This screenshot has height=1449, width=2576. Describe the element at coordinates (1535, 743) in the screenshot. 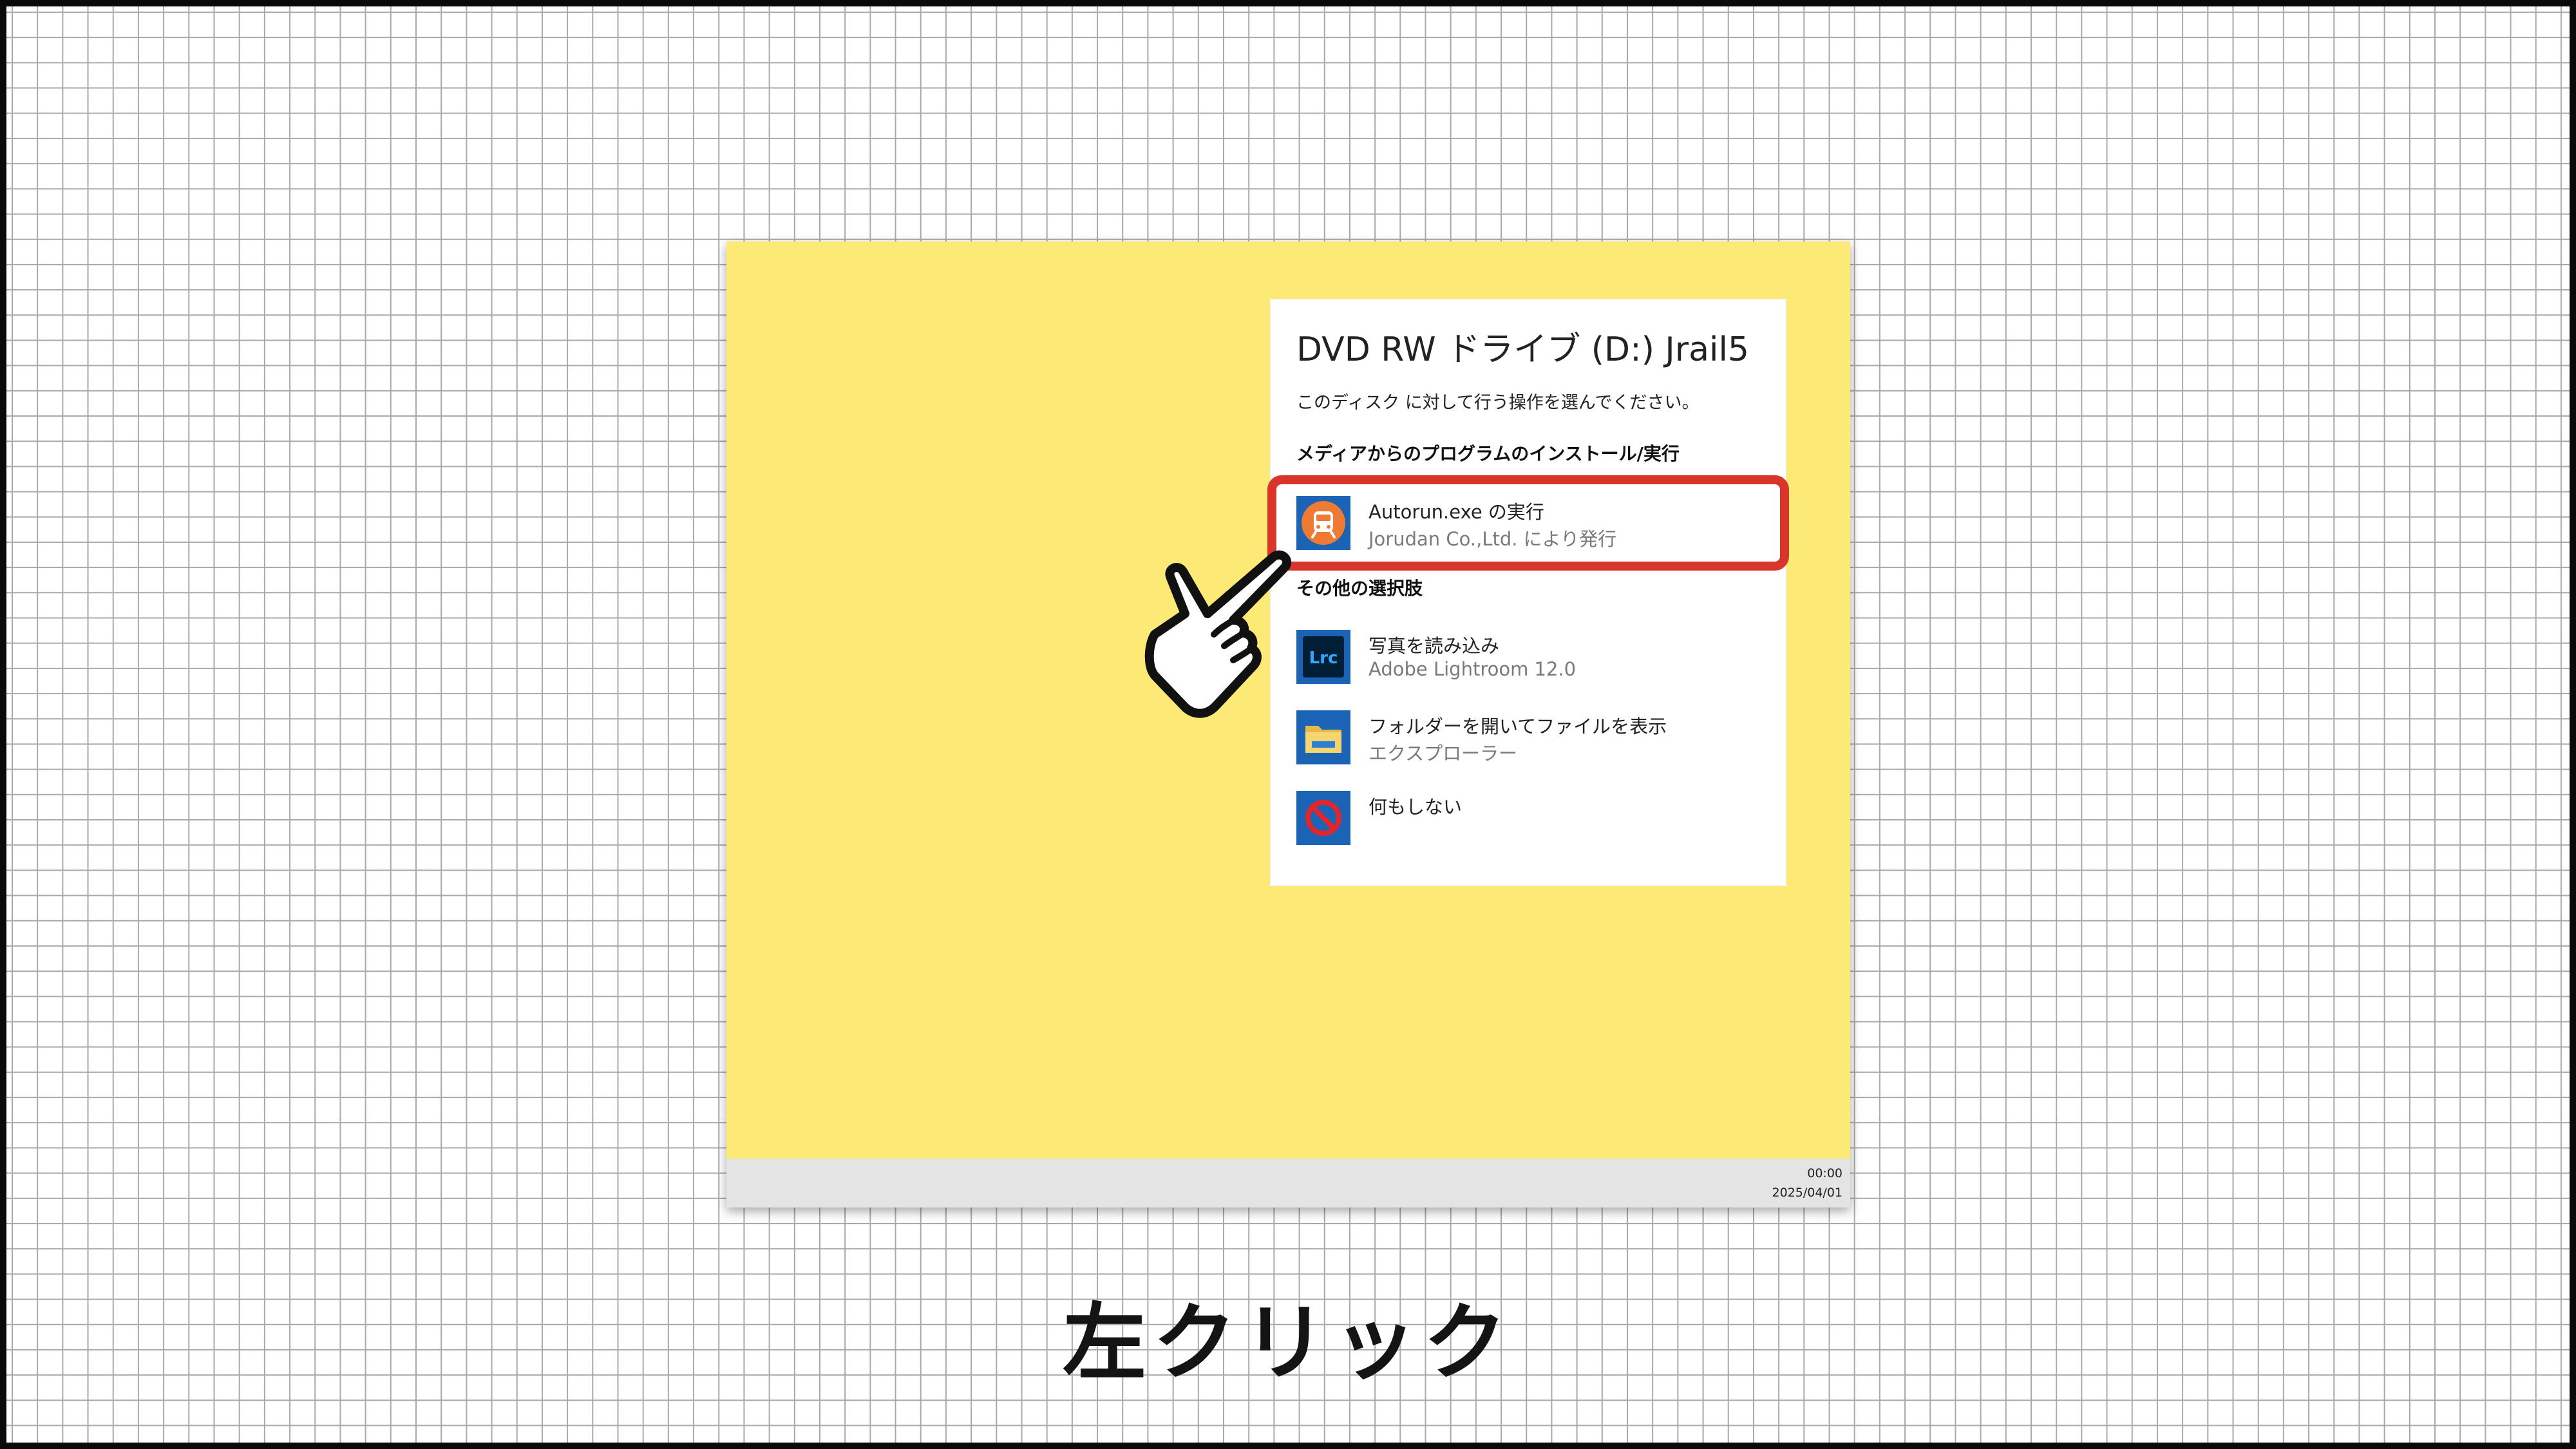

I see `option-open-folder: フォルダーを開いてファイルを表示 エクスプローラー` at that location.